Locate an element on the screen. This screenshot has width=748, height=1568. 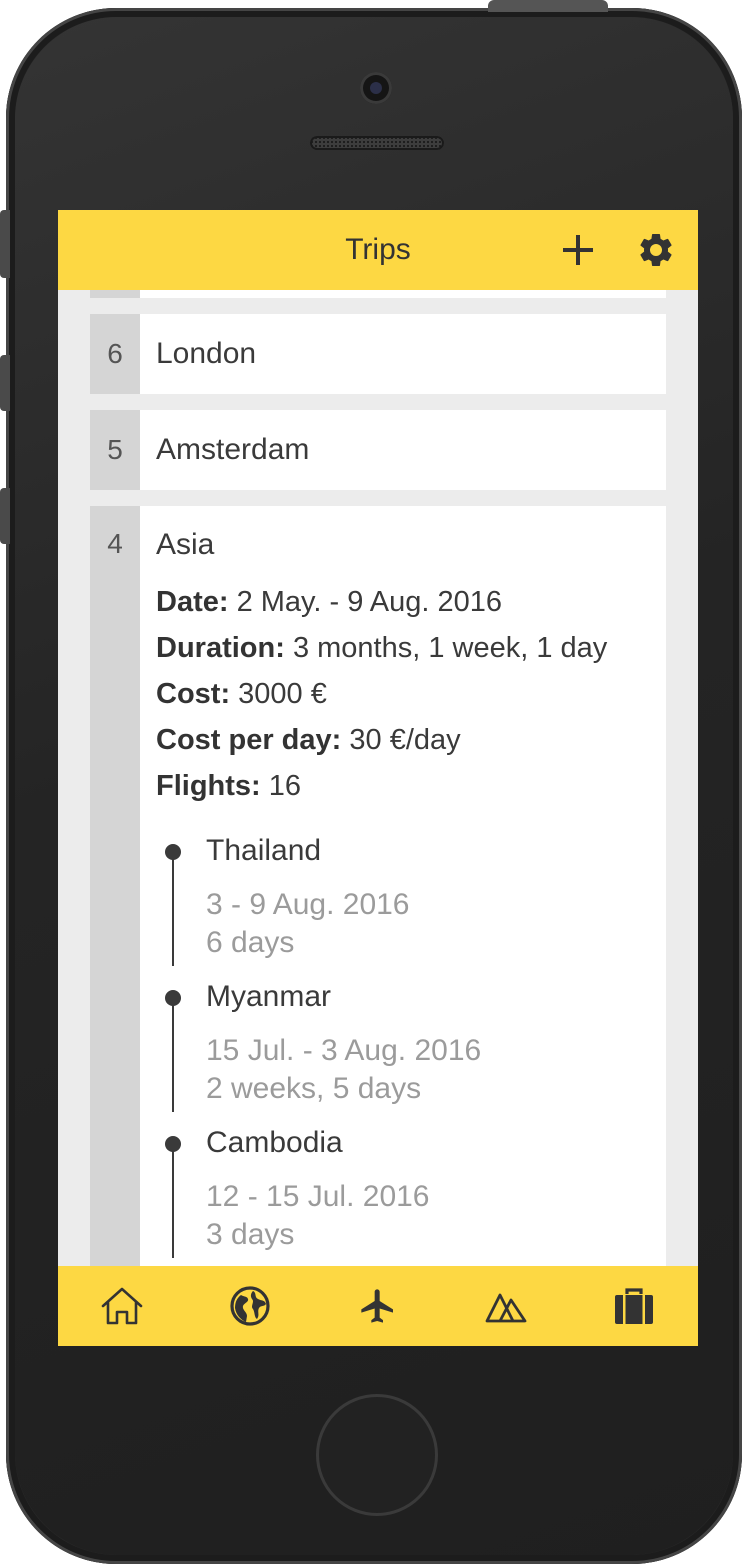
tab-adventures is located at coordinates (506, 1306).